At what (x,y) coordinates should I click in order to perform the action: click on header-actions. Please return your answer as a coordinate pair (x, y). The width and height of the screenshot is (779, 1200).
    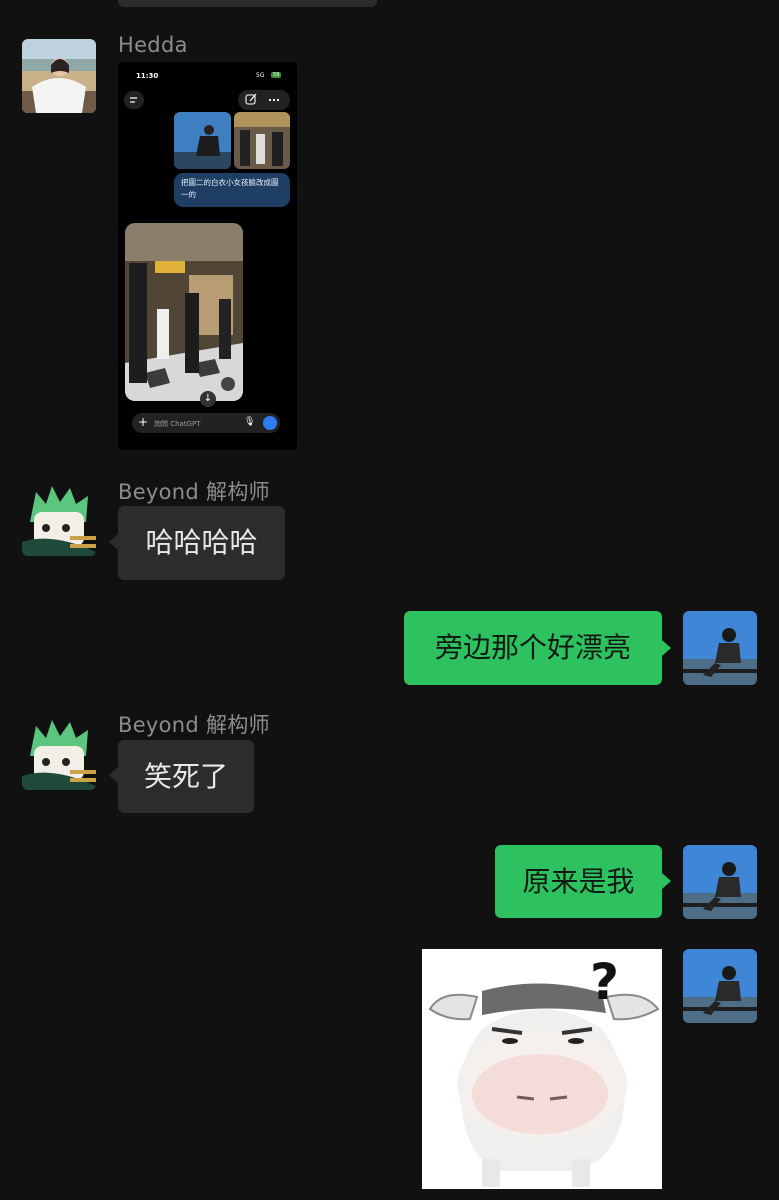
    Looking at the image, I should click on (264, 100).